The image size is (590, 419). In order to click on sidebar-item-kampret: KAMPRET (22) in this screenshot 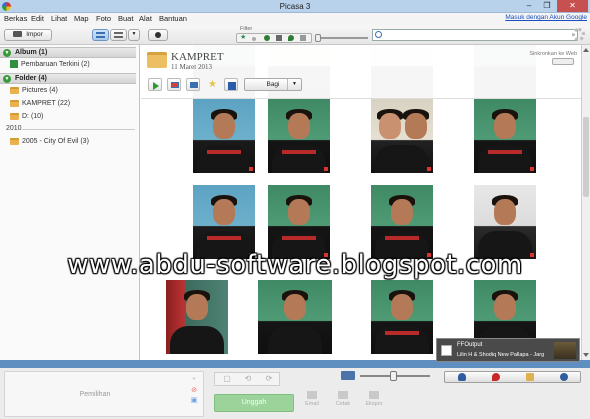, I will do `click(40, 104)`.